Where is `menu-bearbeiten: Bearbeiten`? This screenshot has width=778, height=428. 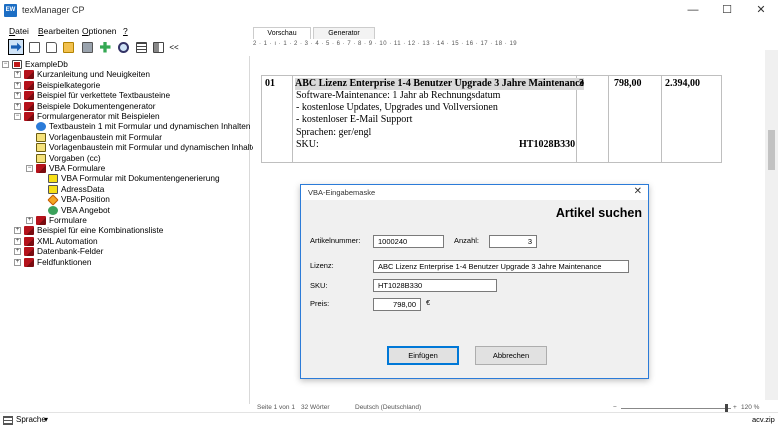 menu-bearbeiten: Bearbeiten is located at coordinates (58, 31).